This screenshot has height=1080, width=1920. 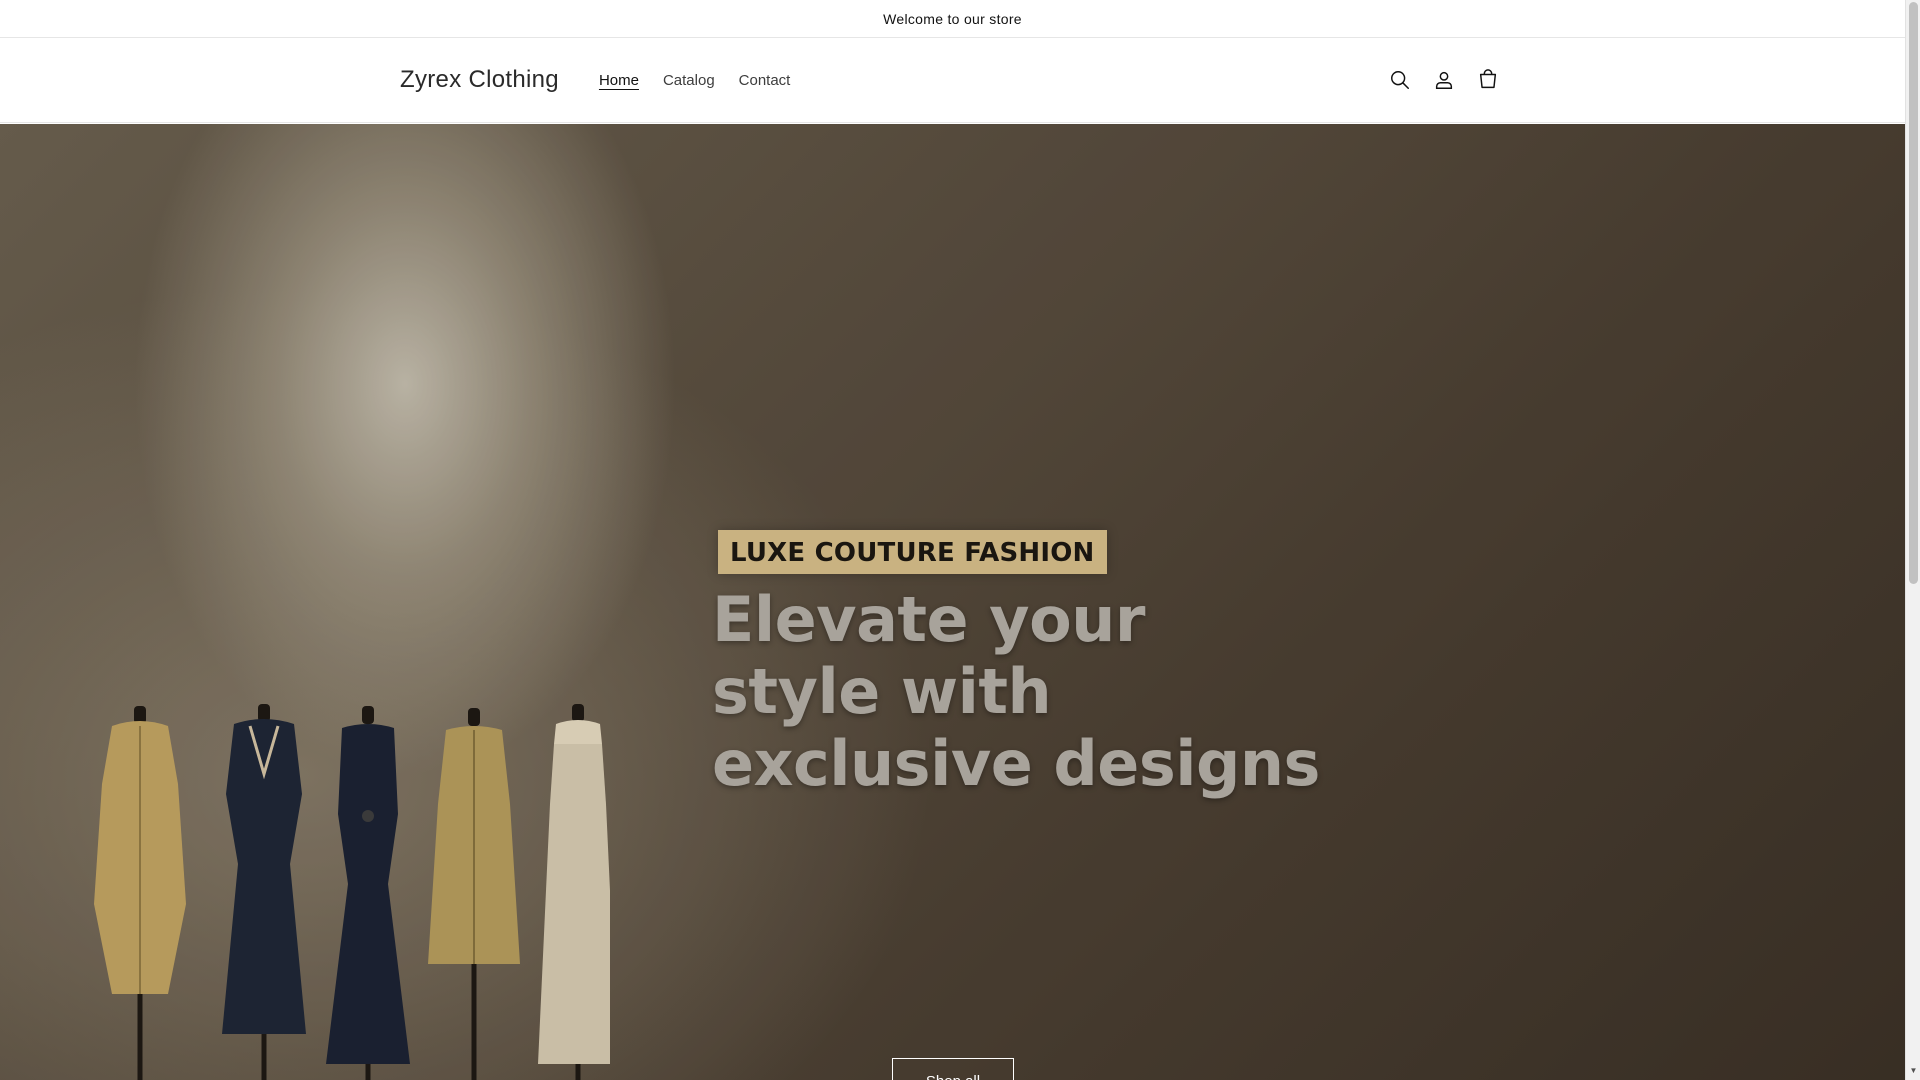 What do you see at coordinates (479, 80) in the screenshot?
I see `store-logo: Zyrex Clothing` at bounding box center [479, 80].